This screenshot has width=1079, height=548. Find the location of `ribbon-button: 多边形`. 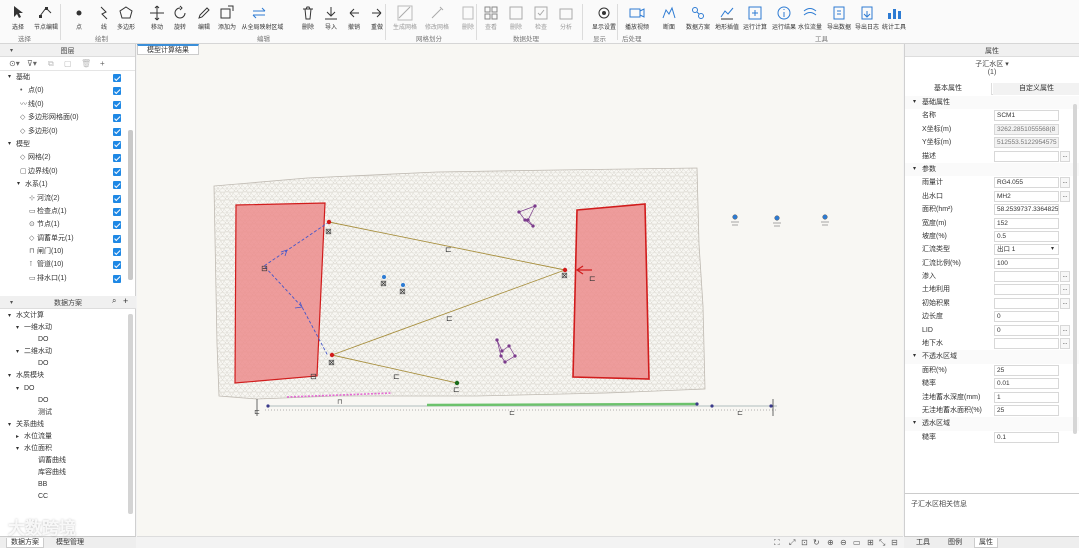

ribbon-button: 多边形 is located at coordinates (126, 17).